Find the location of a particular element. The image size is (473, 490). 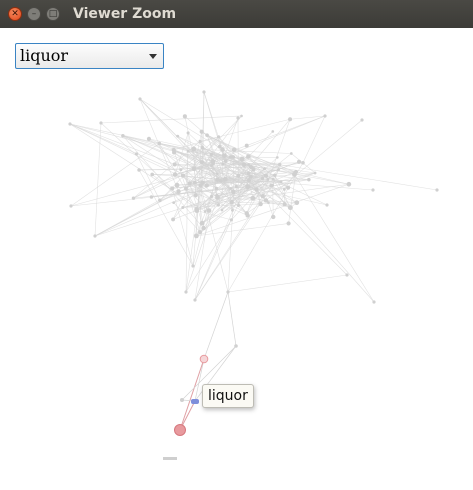

window-titlebar: ✕ – □ Viewer Zoom is located at coordinates (236, 14).